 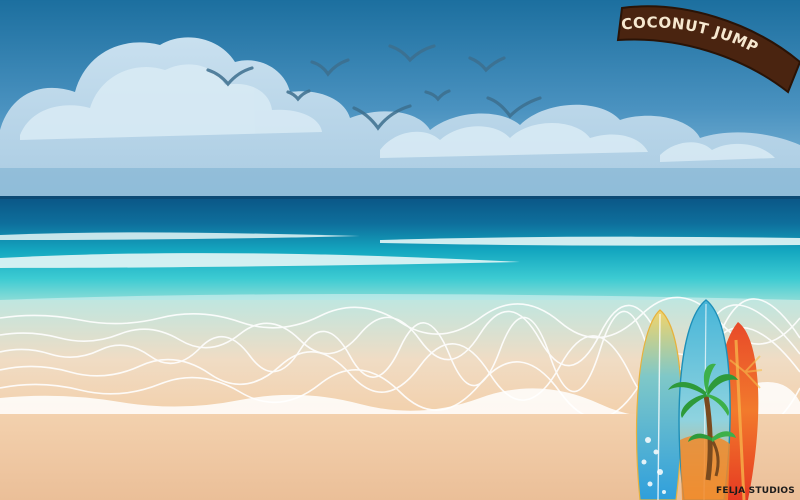 I want to click on game-title-area: COCONUT JUMP, so click(x=690, y=34).